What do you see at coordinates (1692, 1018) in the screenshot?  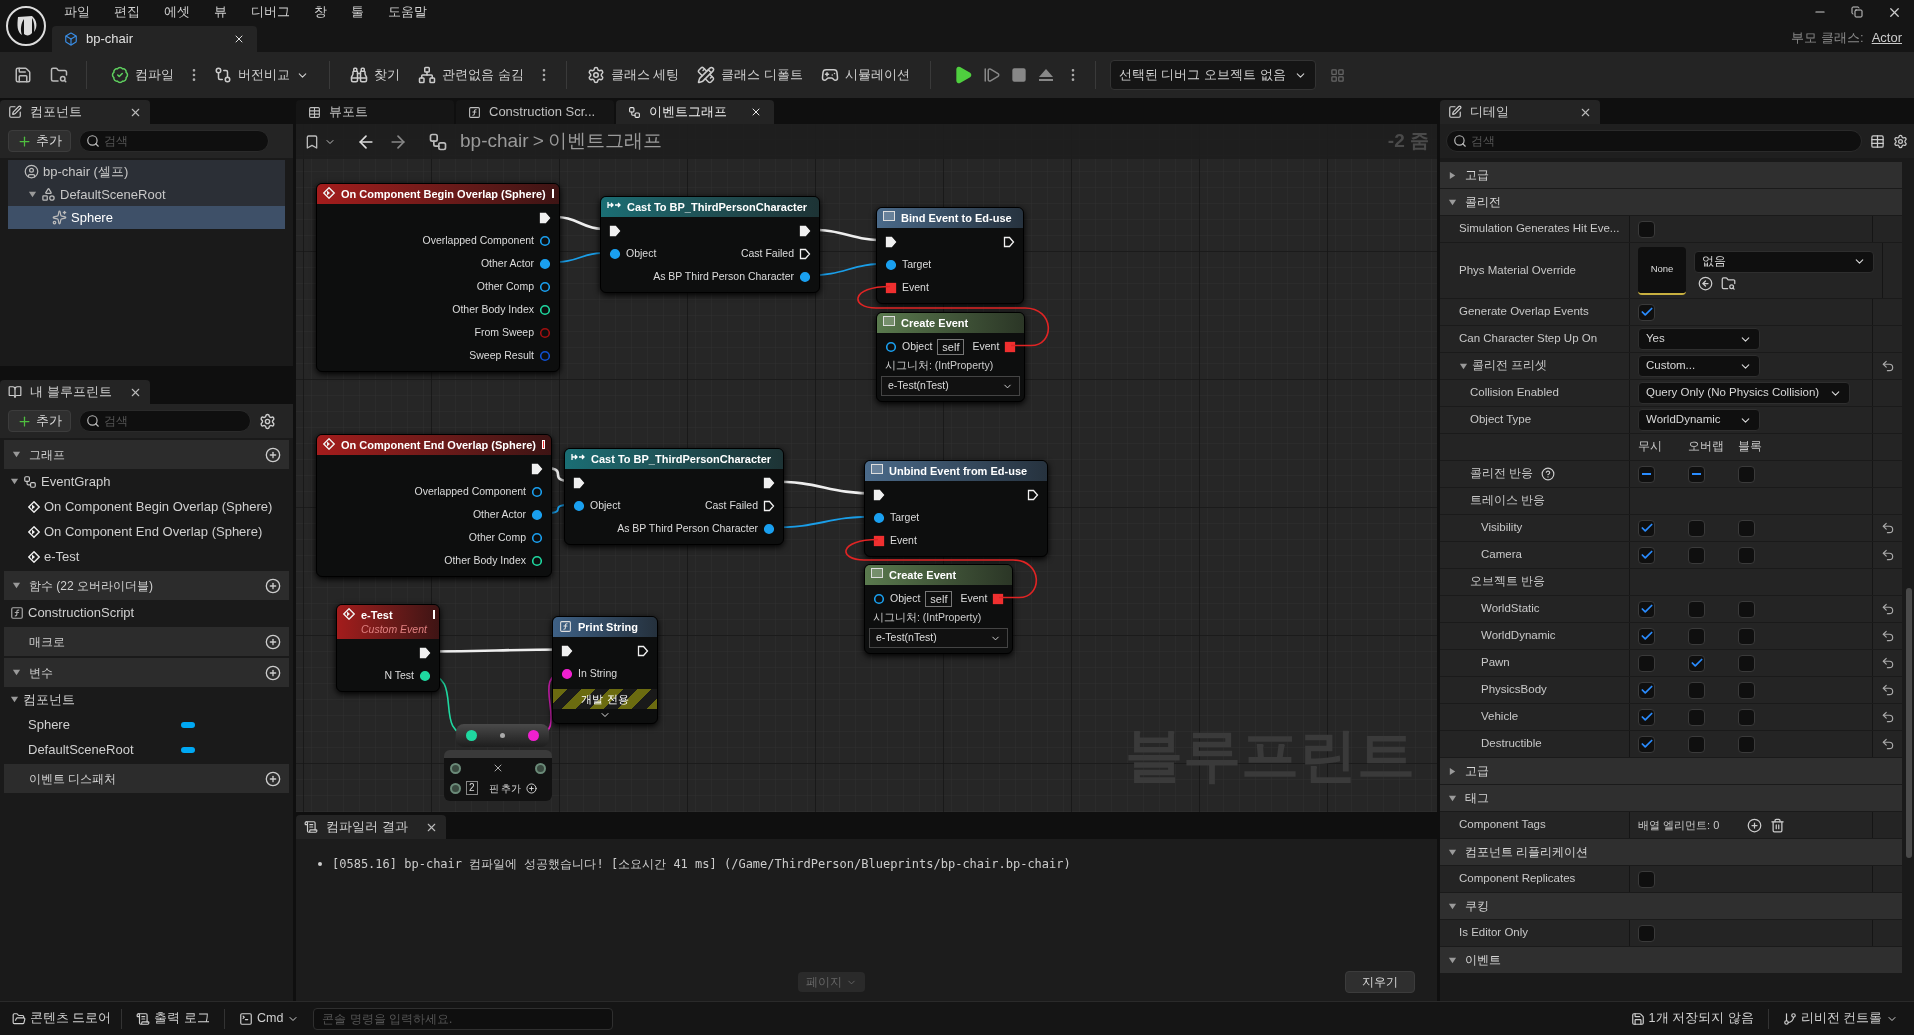 I see `unsaved-button: 1개 저장되지 않음` at bounding box center [1692, 1018].